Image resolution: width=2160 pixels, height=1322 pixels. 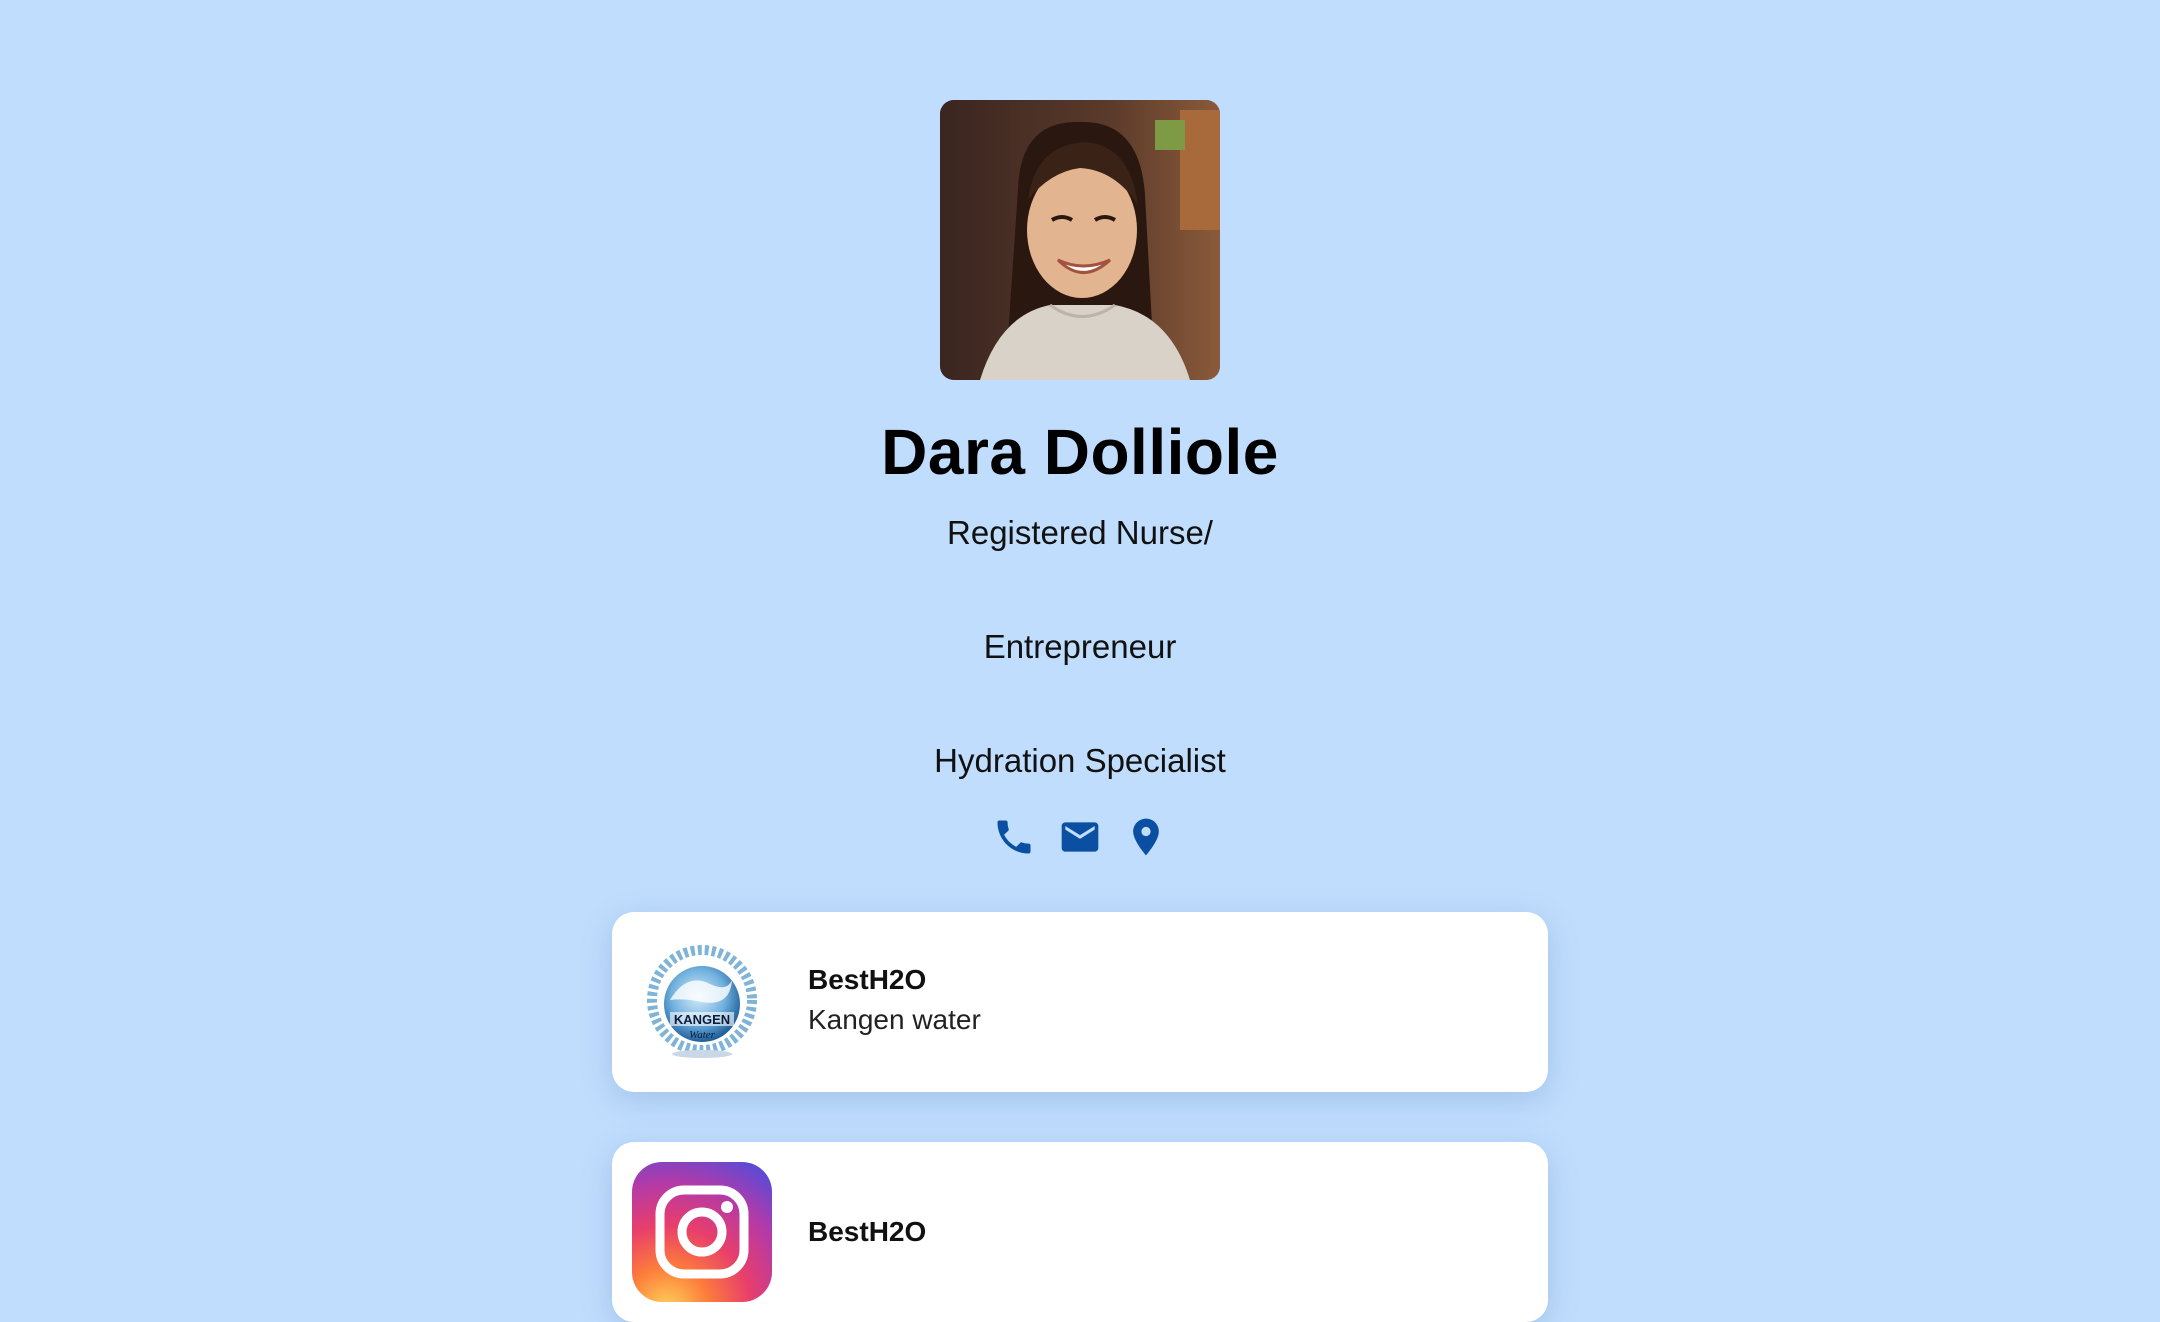 I want to click on email-icon, so click(x=1080, y=837).